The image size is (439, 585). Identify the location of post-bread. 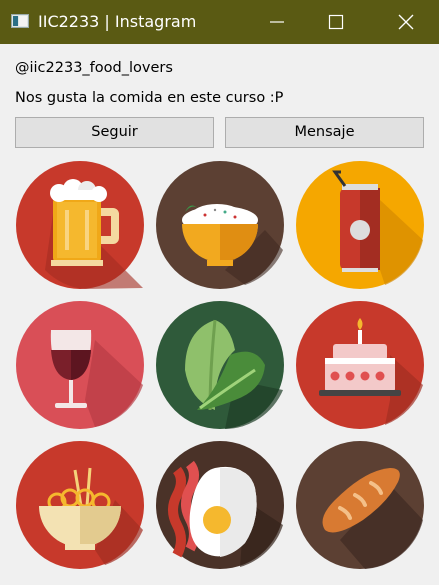
(360, 505).